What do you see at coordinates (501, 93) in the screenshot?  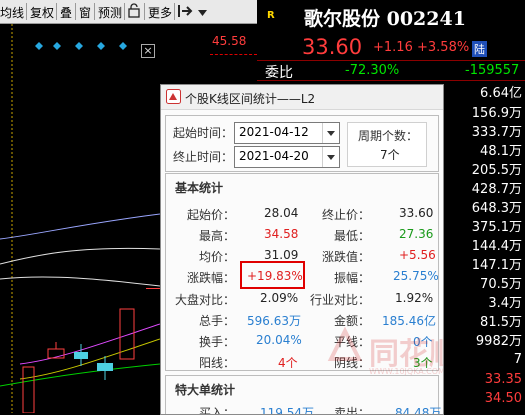 I see `value-cell: 6.64亿` at bounding box center [501, 93].